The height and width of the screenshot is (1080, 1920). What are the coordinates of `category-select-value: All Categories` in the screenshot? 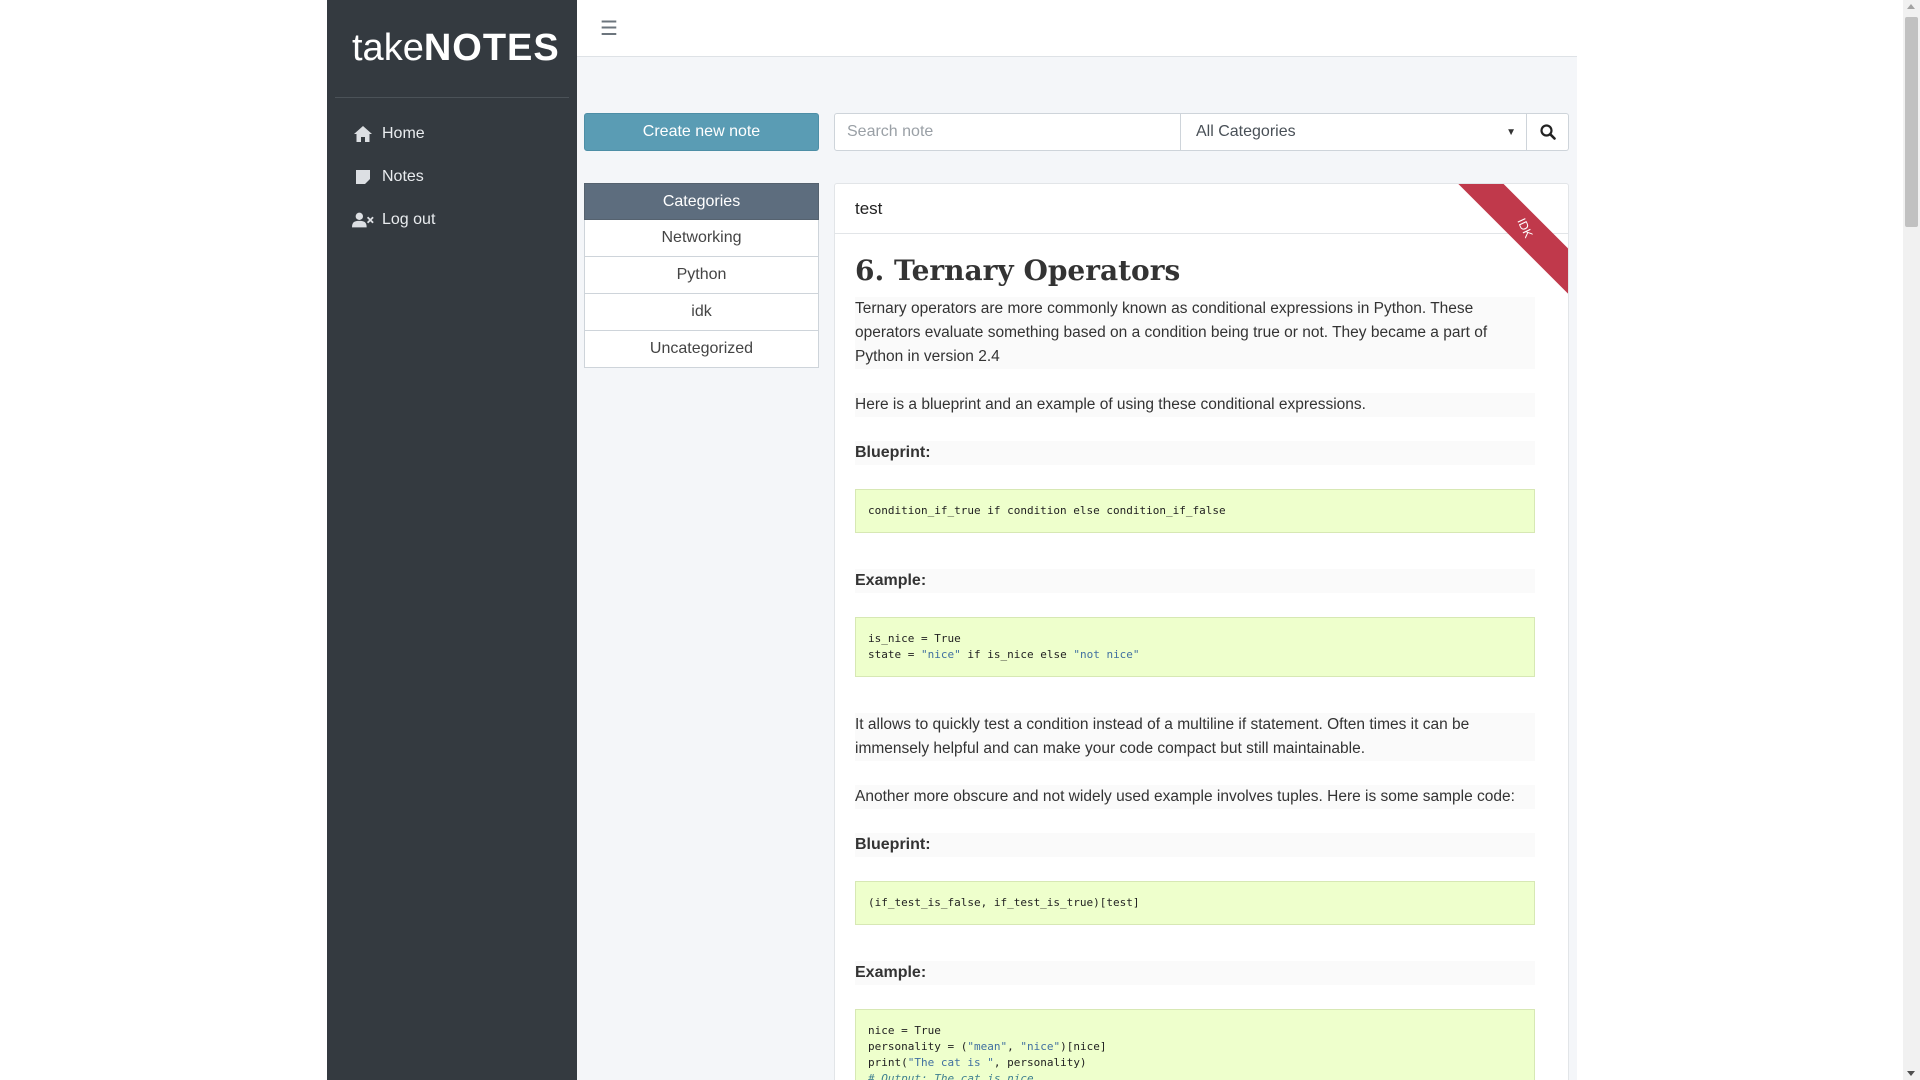 It's located at (1246, 131).